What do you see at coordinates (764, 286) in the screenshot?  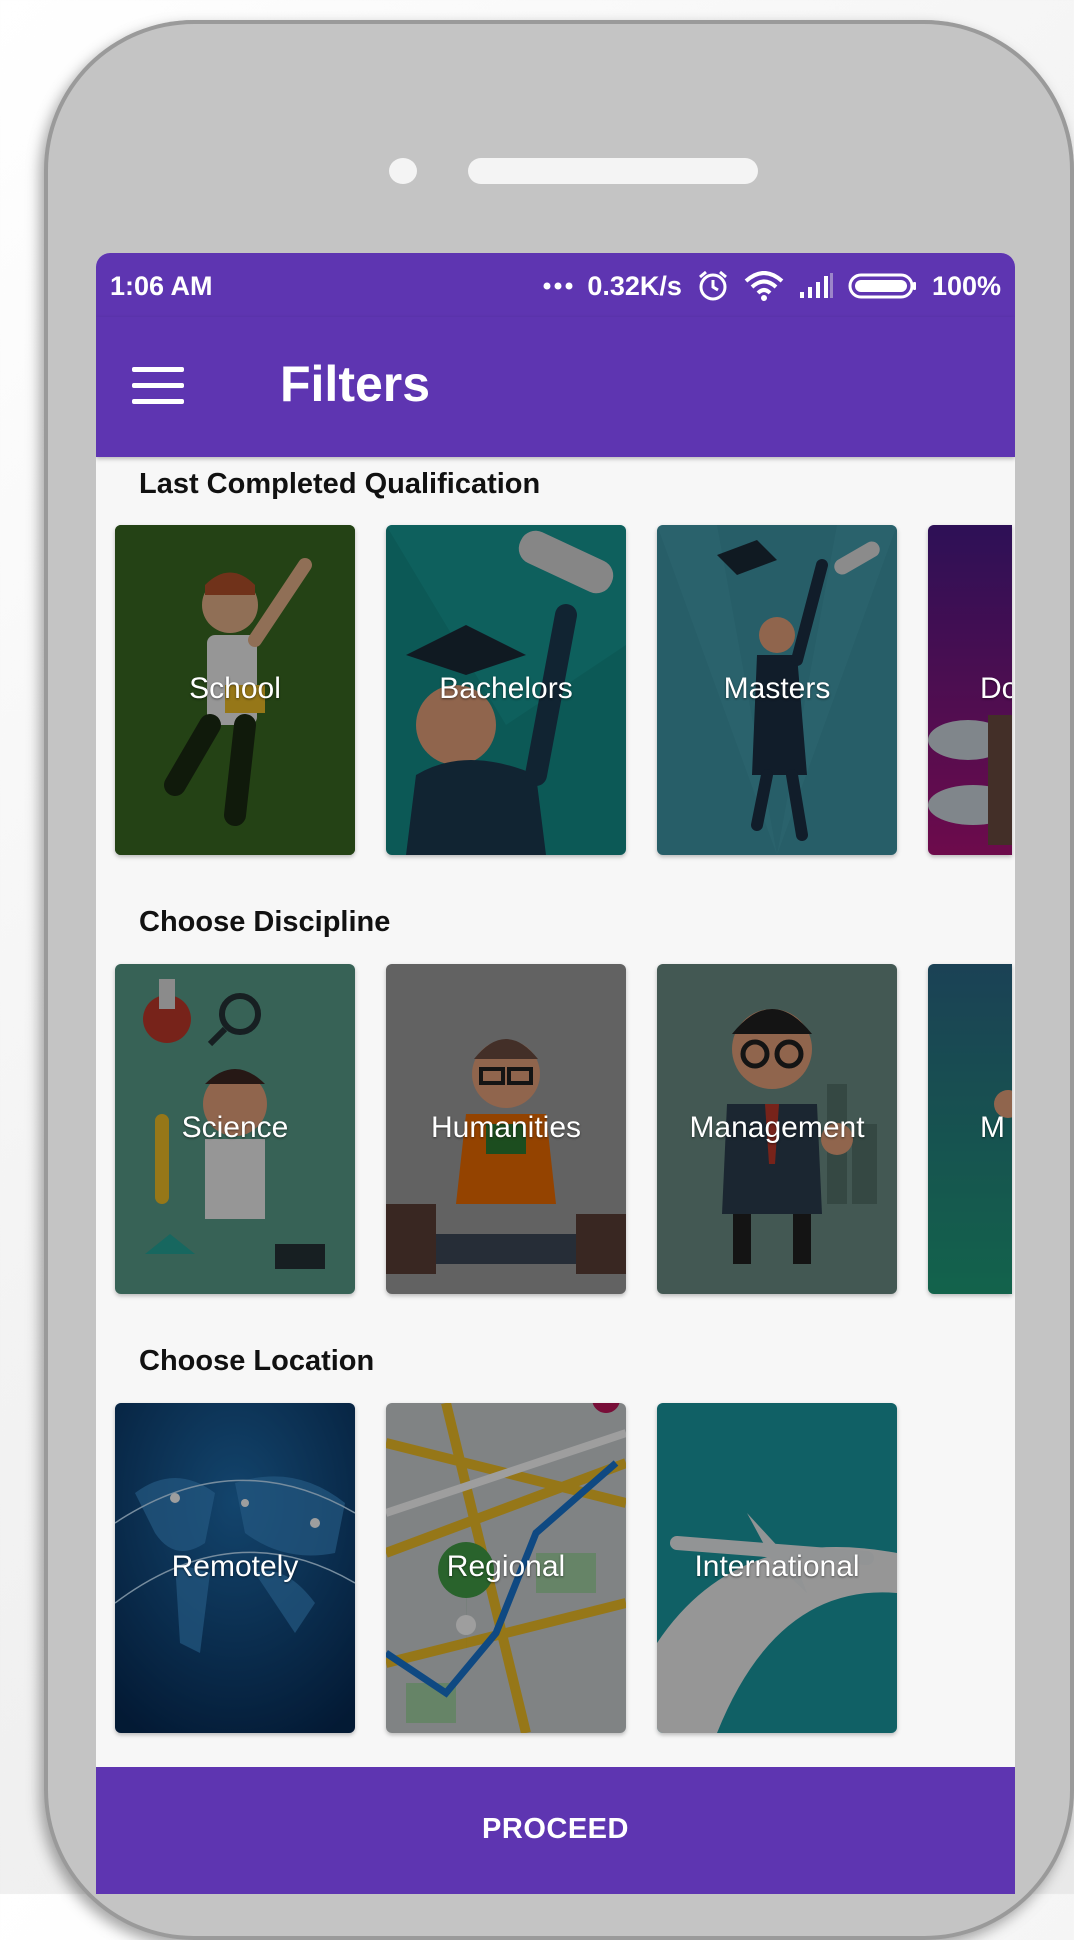 I see `wifi-icon` at bounding box center [764, 286].